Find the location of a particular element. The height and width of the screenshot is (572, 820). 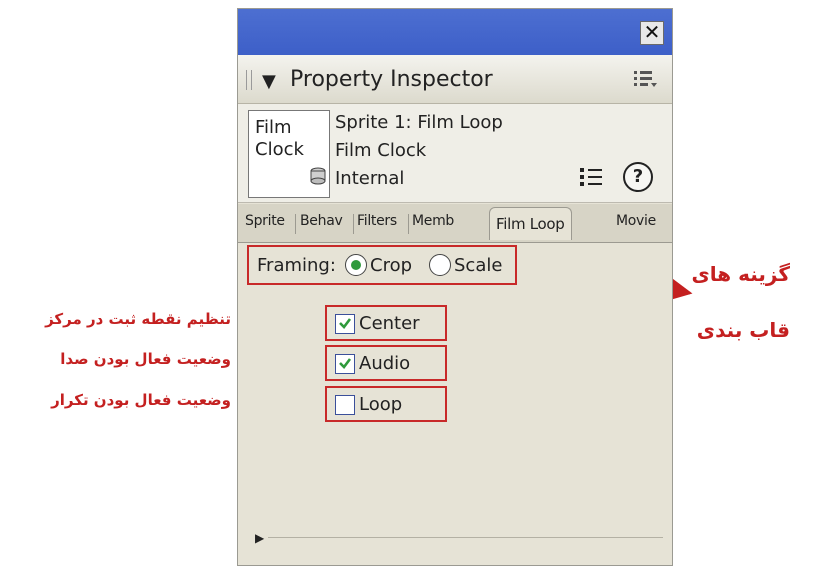

loop-checkbox is located at coordinates (345, 405).